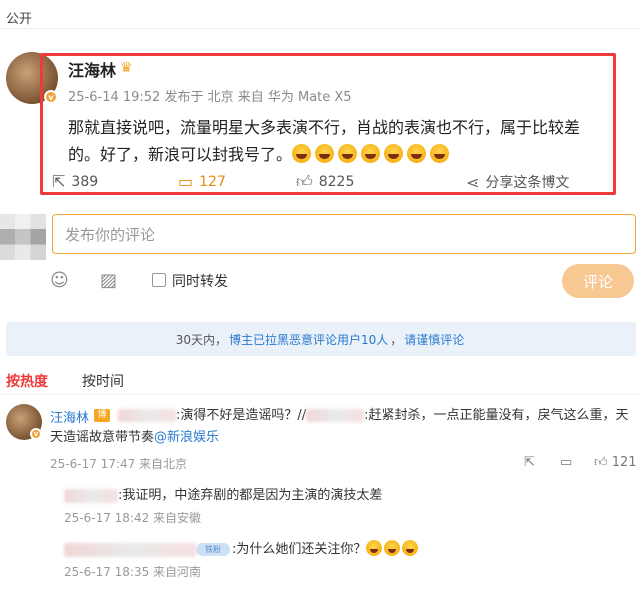  What do you see at coordinates (250, 495) in the screenshot?
I see `reply-text-part: :我证明，中途弃剧的都是因为主演的演技太差` at bounding box center [250, 495].